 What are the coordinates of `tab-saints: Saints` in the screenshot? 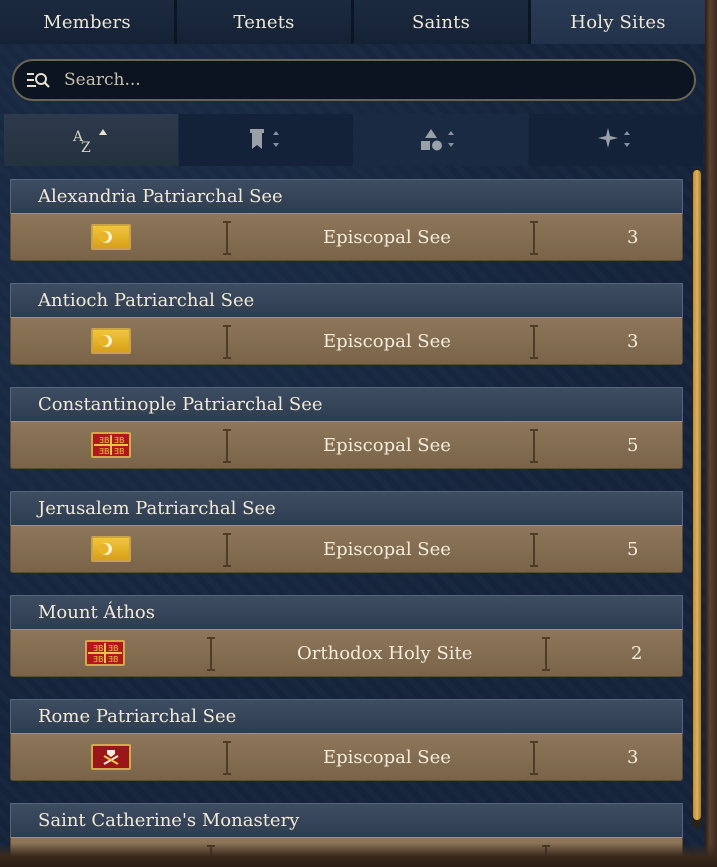 It's located at (442, 22).